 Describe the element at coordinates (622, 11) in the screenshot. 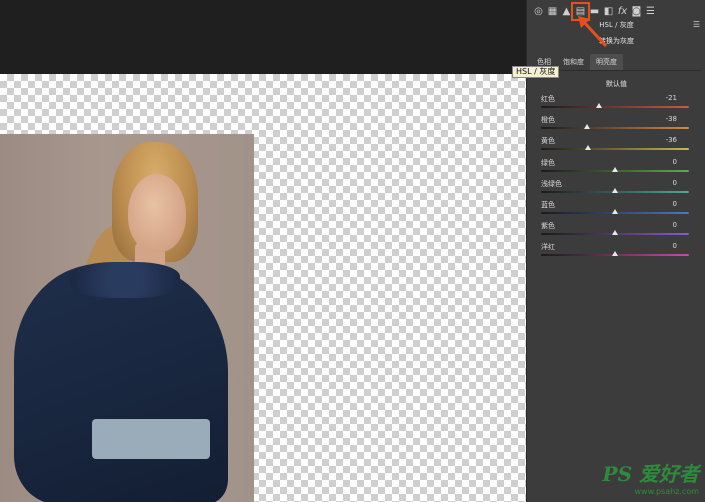

I see `fx-icon: fx` at that location.